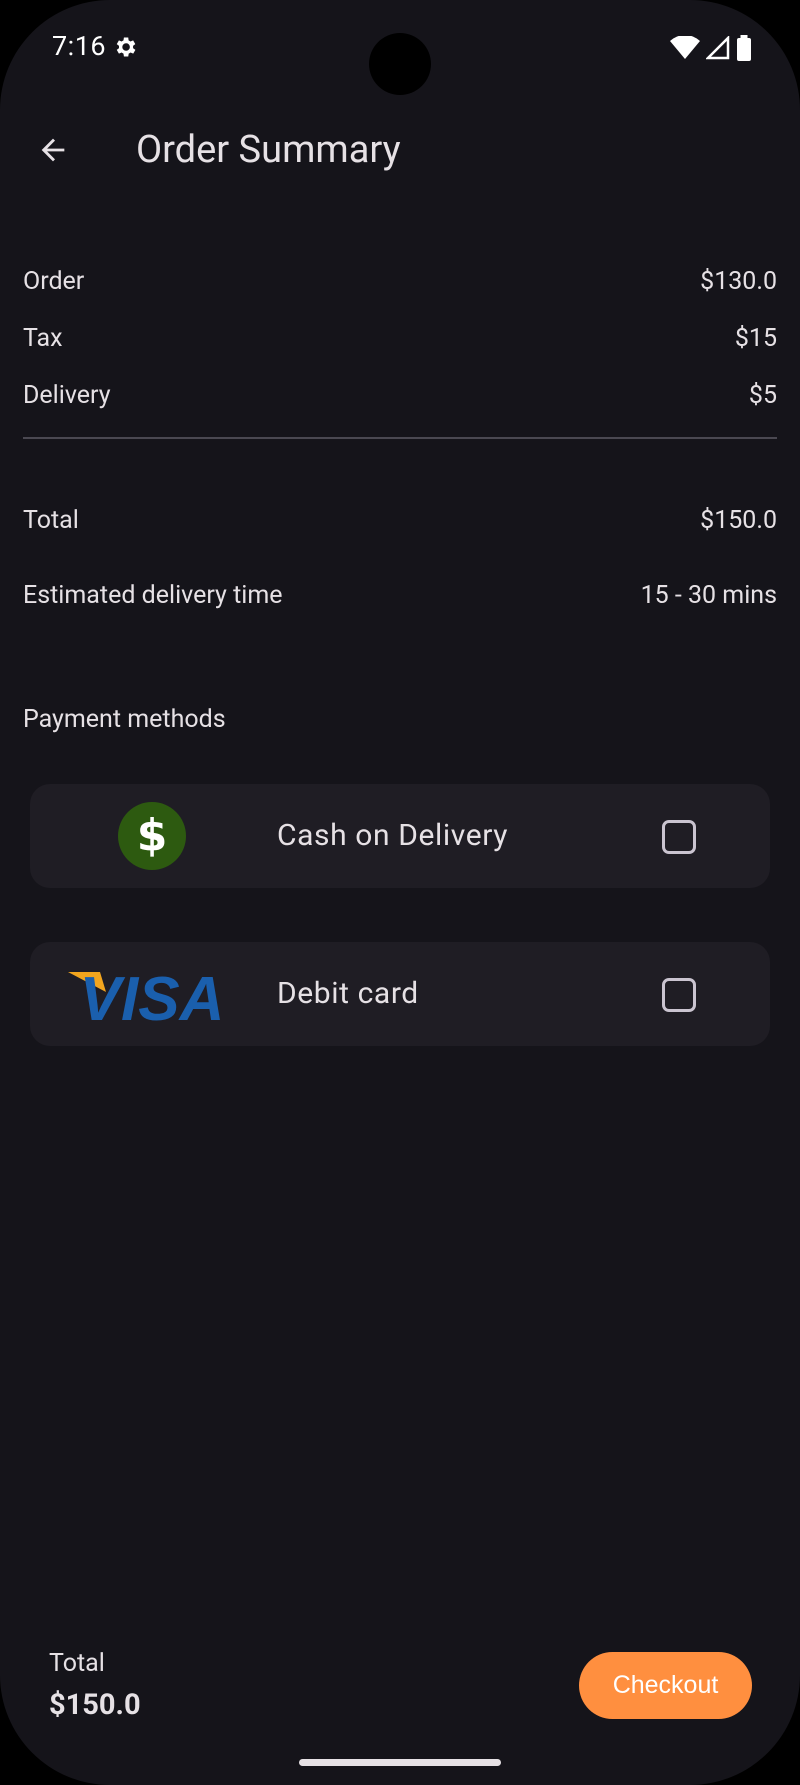 Image resolution: width=800 pixels, height=1785 pixels. What do you see at coordinates (95, 1705) in the screenshot?
I see `footer-total-value: $150.0` at bounding box center [95, 1705].